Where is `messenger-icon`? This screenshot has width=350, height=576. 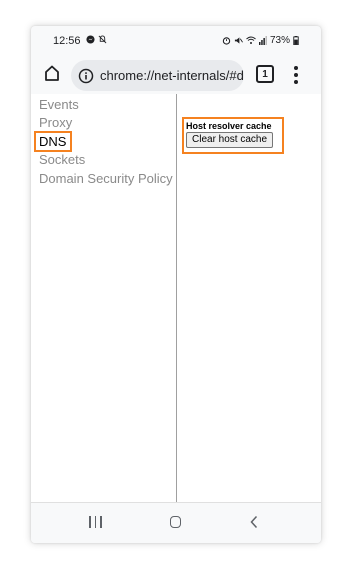 messenger-icon is located at coordinates (90, 39).